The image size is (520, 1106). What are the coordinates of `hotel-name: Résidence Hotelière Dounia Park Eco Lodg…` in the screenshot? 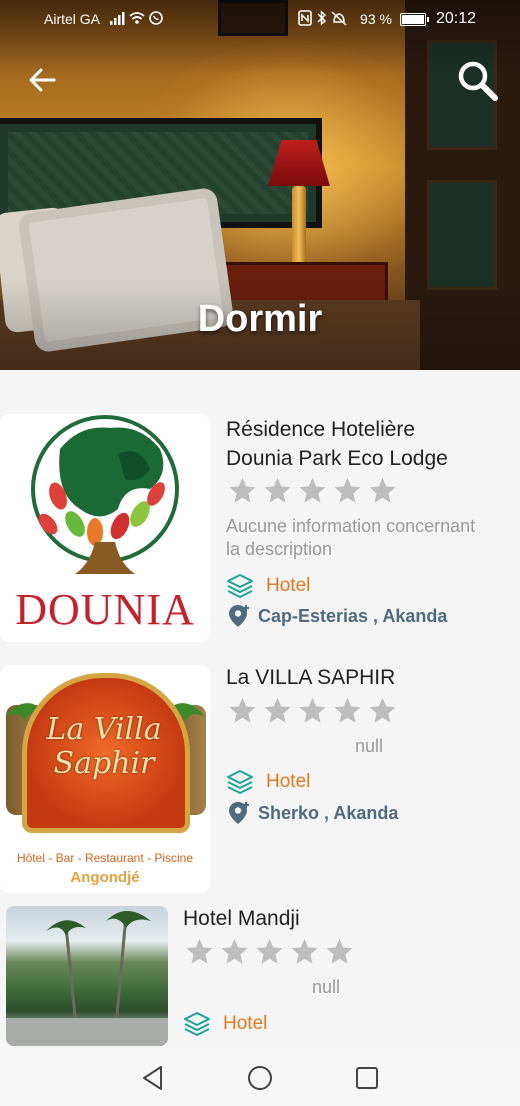 It's located at (371, 444).